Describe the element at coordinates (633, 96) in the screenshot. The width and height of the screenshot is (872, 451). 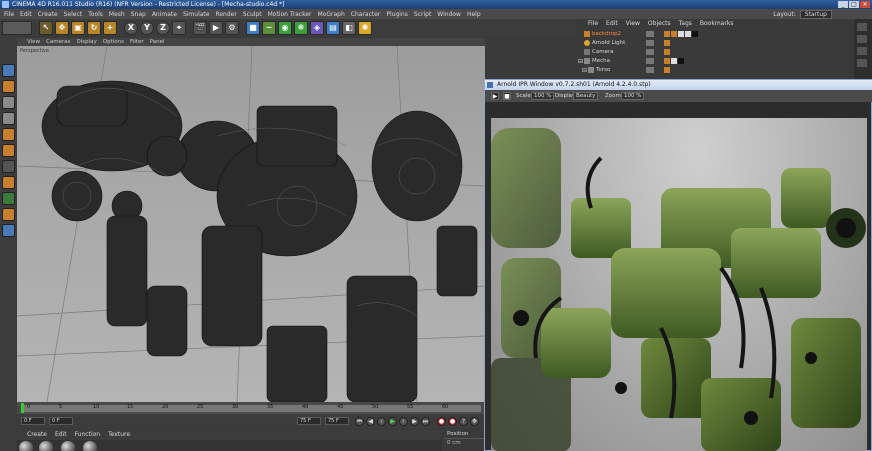
I see `zoom-dropdown: 100 %` at that location.